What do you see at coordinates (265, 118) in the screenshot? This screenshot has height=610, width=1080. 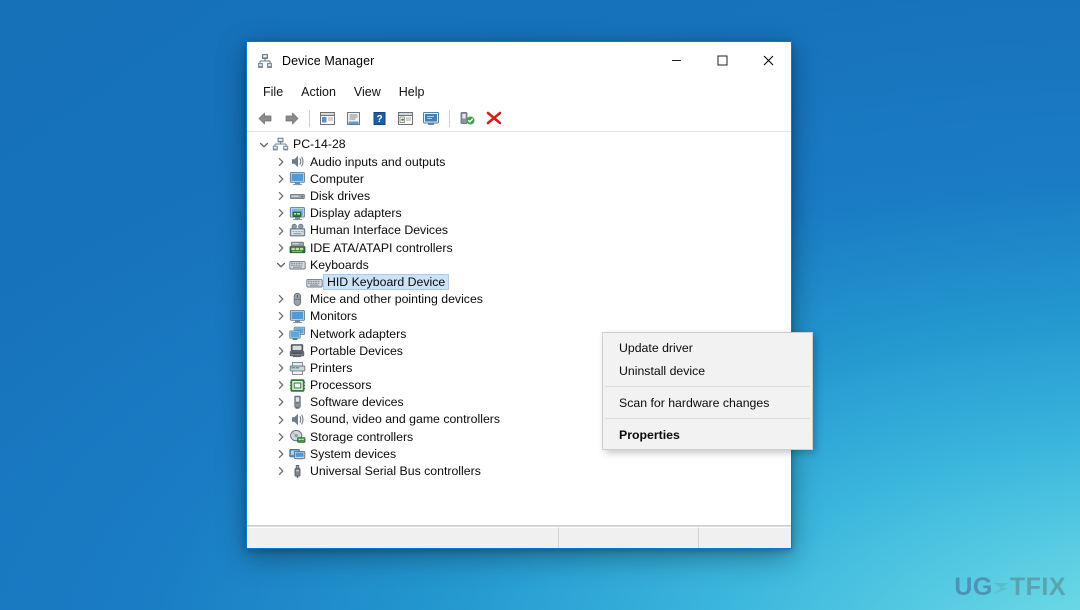 I see `back-button` at bounding box center [265, 118].